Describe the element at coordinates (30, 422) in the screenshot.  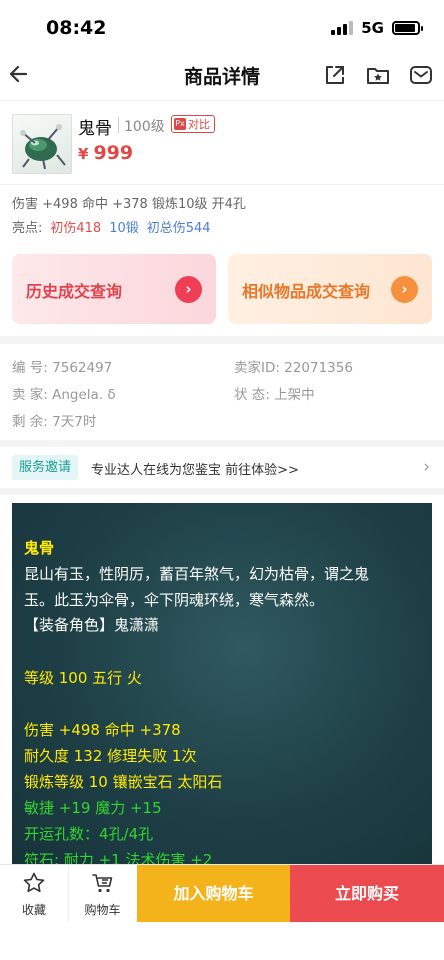
I see `remaining-label: 剩 余:` at that location.